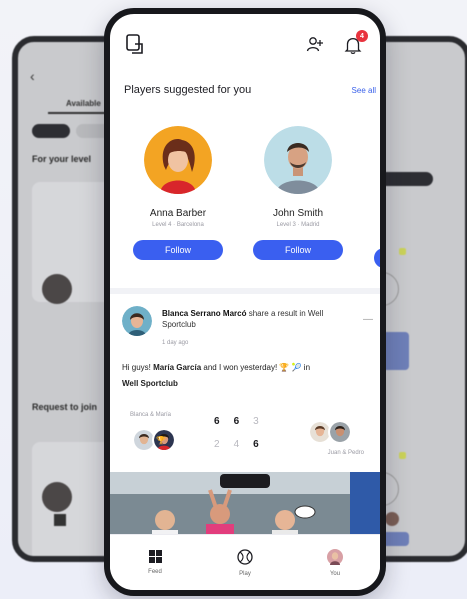 The image size is (467, 599). I want to click on add-user-icon, so click(315, 44).